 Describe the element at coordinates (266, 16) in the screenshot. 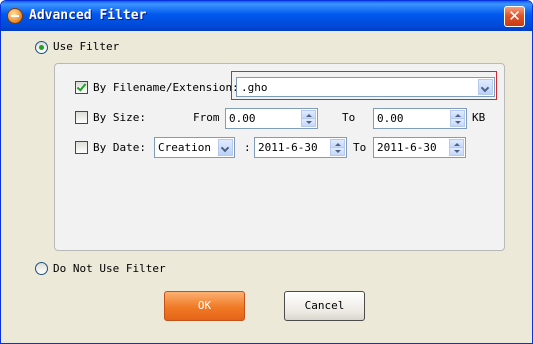

I see `title-bar: Advanced Filter ✕` at that location.